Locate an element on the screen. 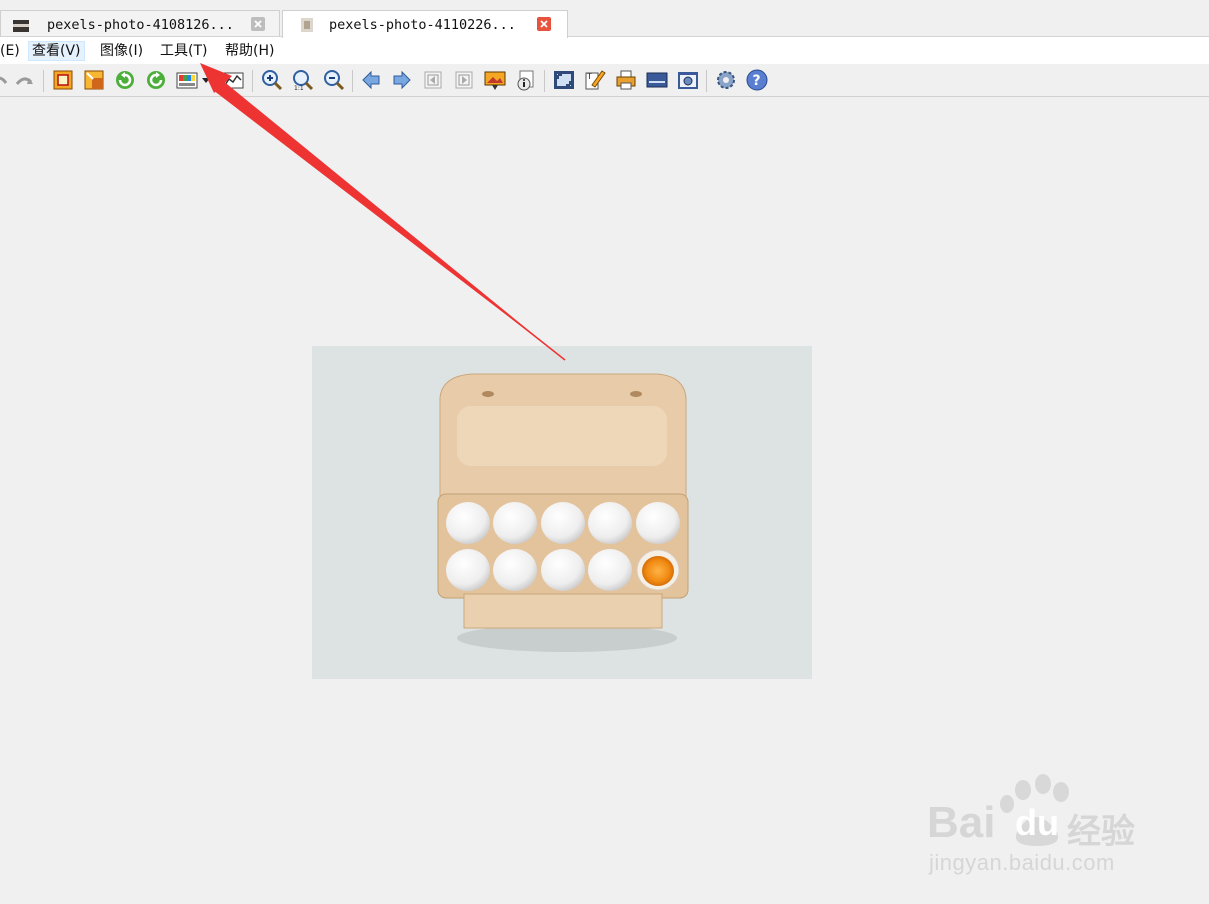 The height and width of the screenshot is (904, 1209). menu-bar: (E) 查看(V) 图像(I) 工具(T) 帮助(H) is located at coordinates (604, 50).